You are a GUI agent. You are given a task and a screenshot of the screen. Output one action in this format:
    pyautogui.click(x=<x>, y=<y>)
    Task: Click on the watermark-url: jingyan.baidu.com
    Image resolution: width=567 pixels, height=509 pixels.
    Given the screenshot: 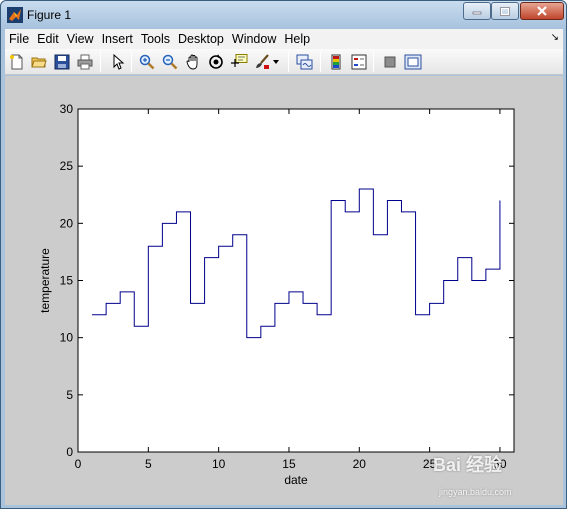 What is the action you would take?
    pyautogui.click(x=475, y=492)
    